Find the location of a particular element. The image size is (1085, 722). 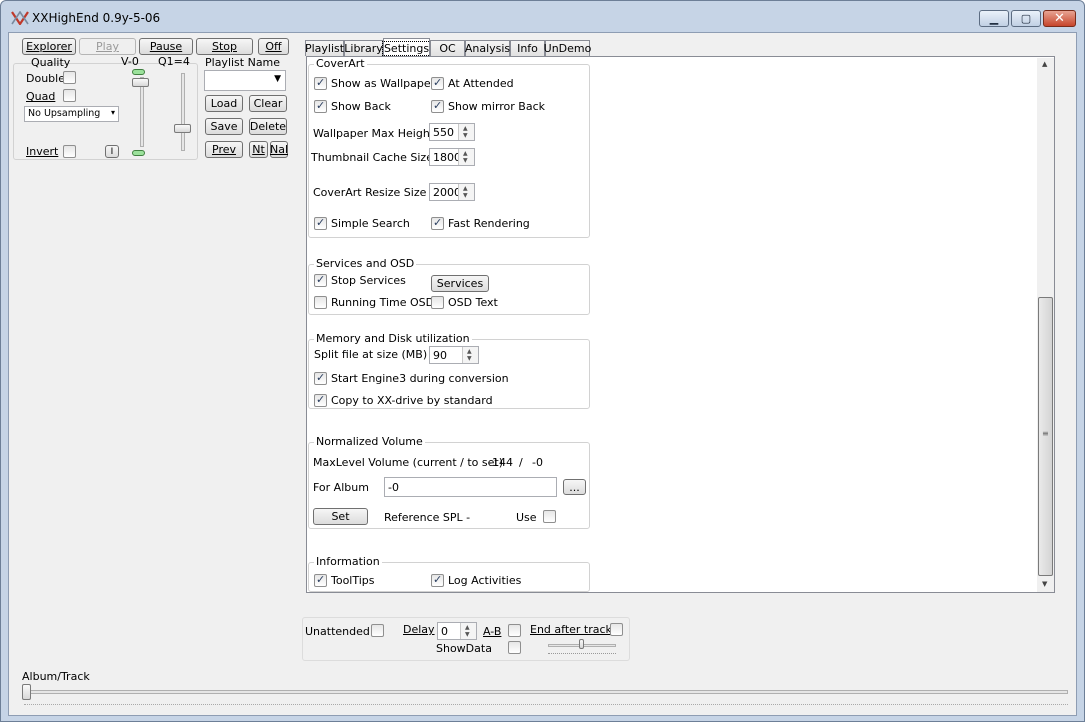

stop-services-checkbox is located at coordinates (320, 280).